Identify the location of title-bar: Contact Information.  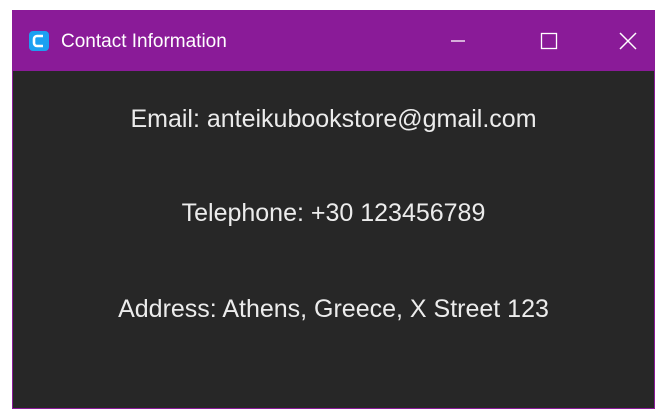
(333, 41).